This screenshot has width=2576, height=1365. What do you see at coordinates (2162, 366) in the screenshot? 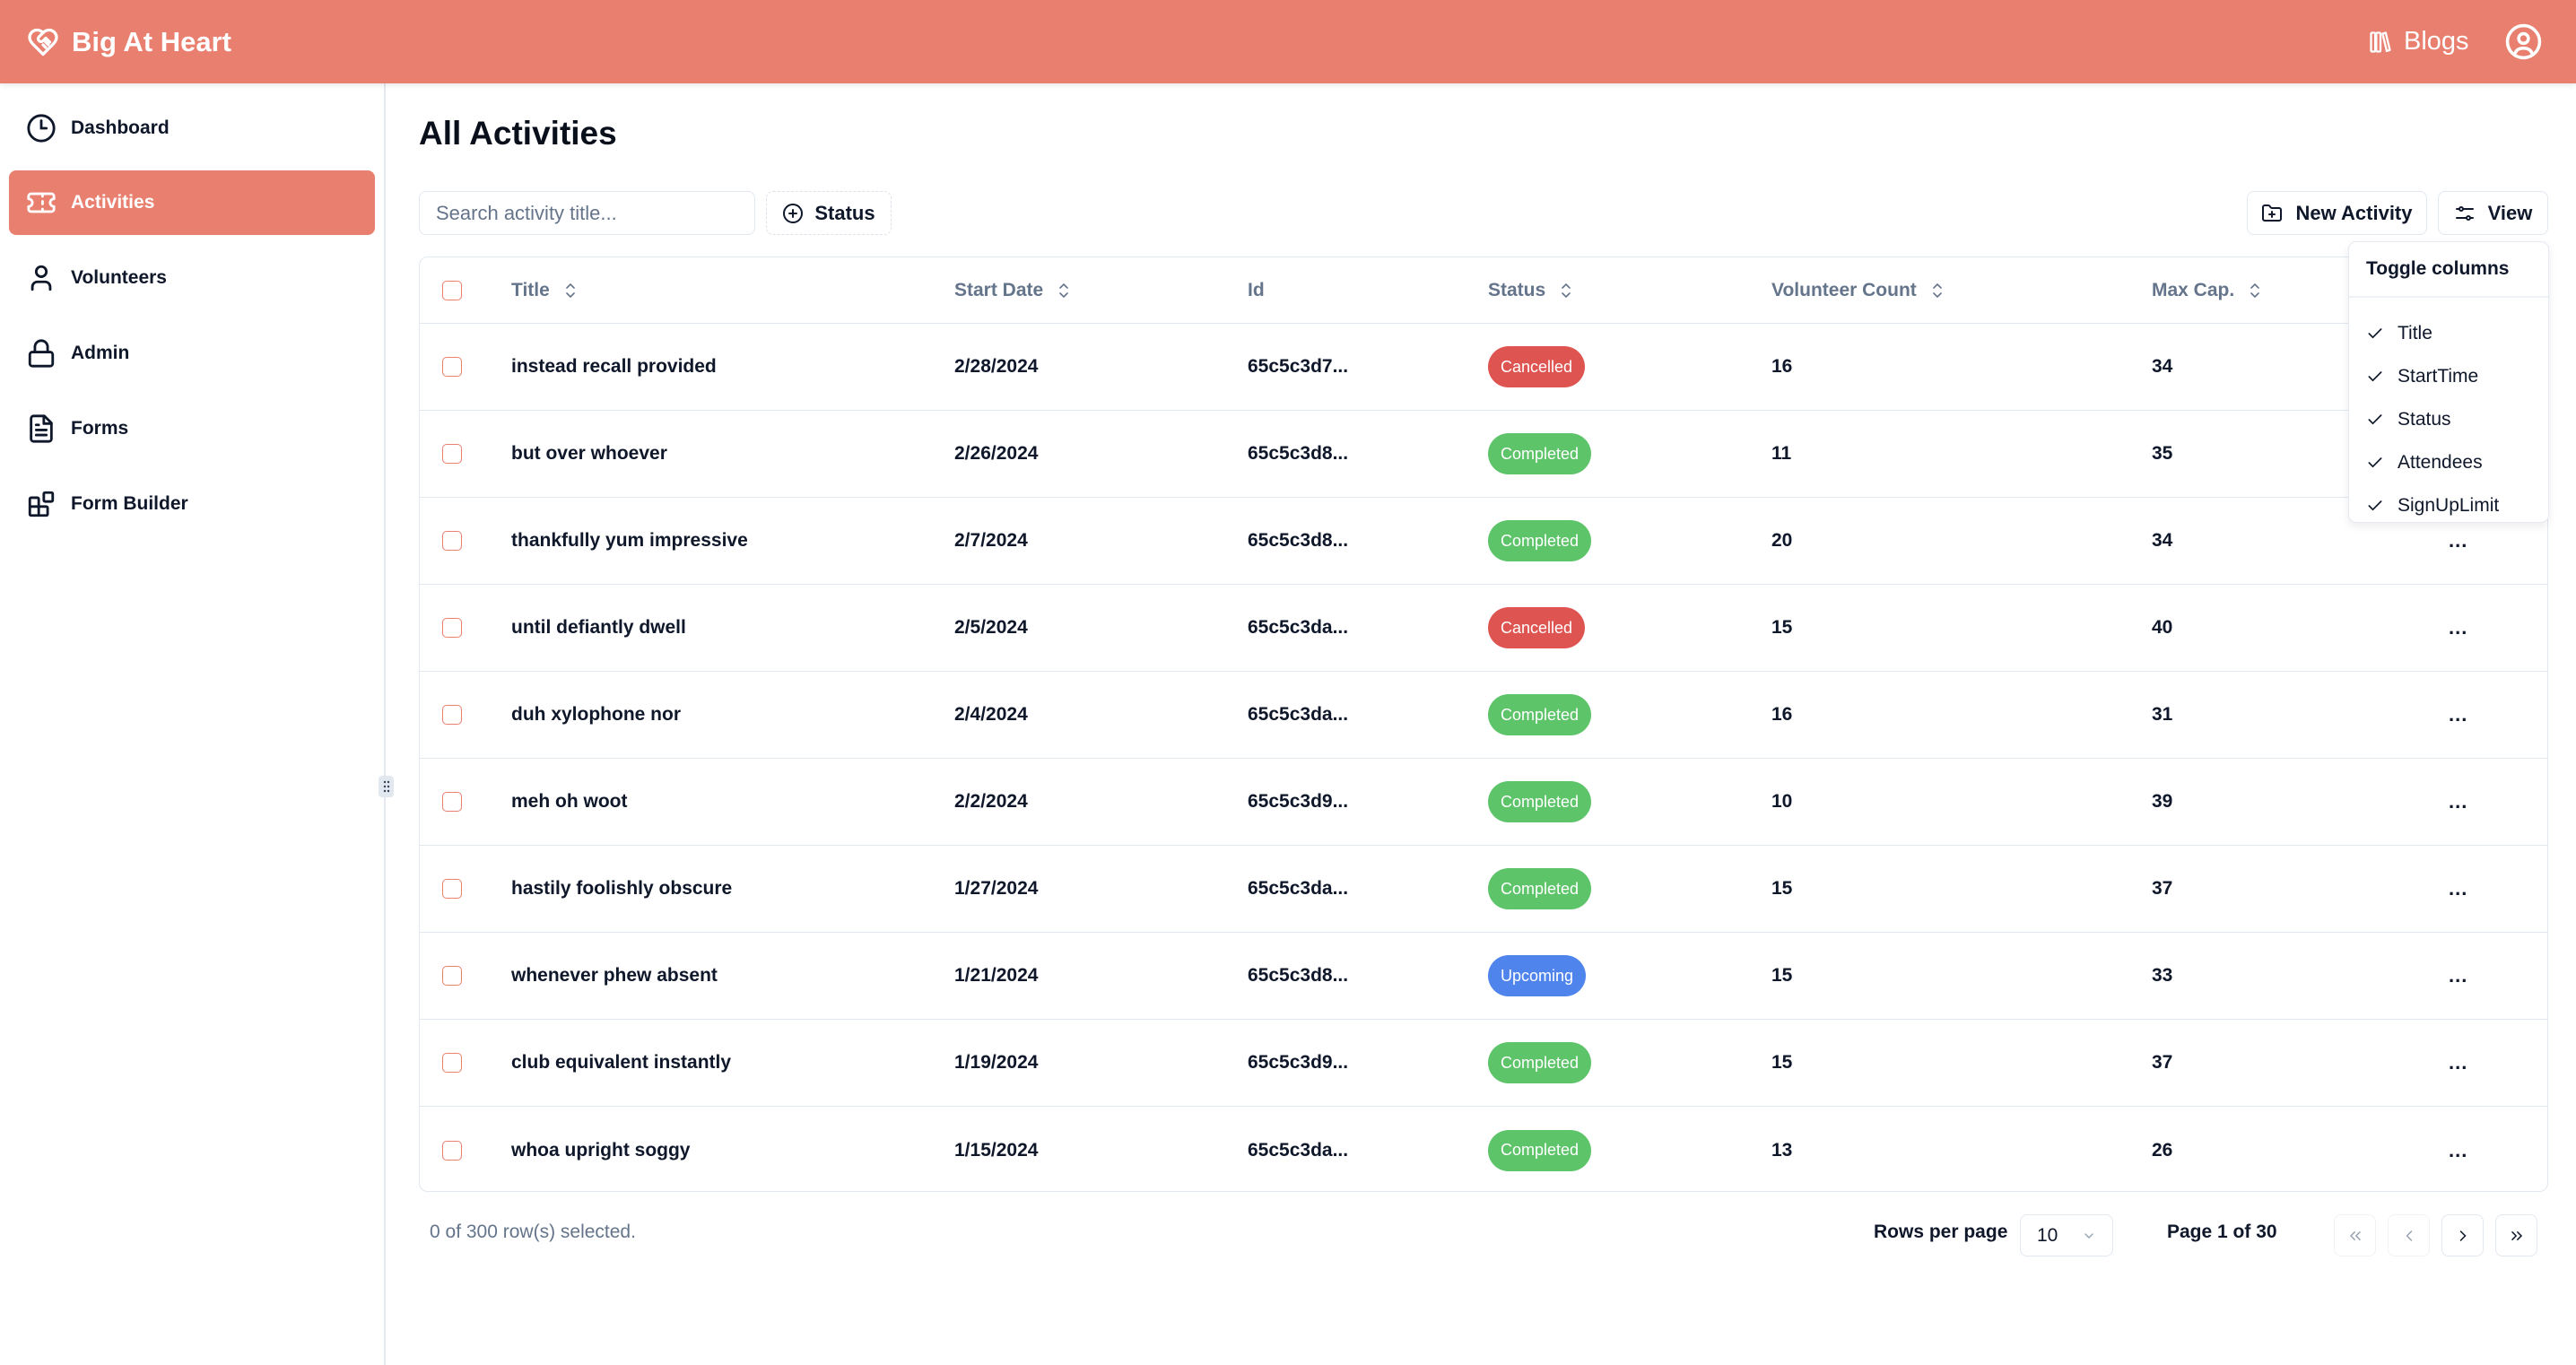
I see `max-cap-cell: 34` at bounding box center [2162, 366].